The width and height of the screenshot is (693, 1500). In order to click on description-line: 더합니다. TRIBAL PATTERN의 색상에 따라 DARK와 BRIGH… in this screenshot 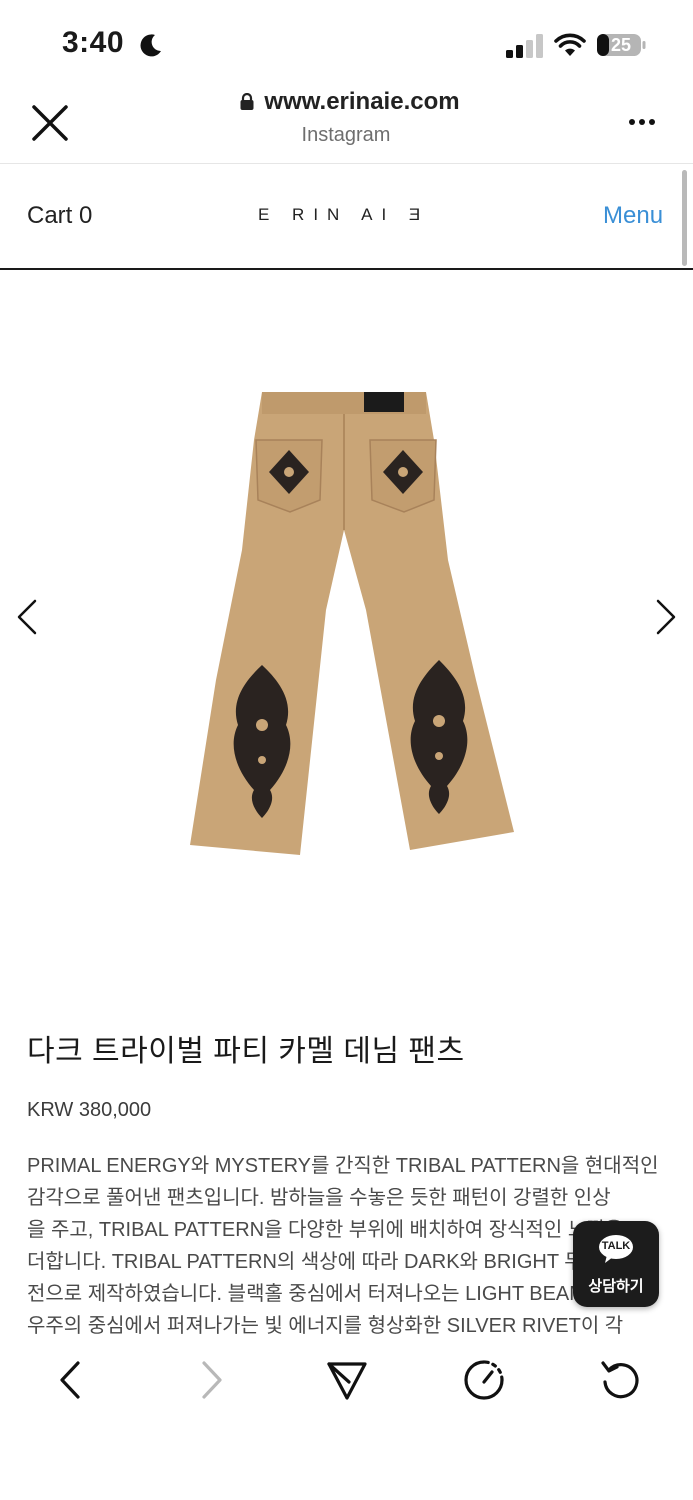, I will do `click(338, 1262)`.